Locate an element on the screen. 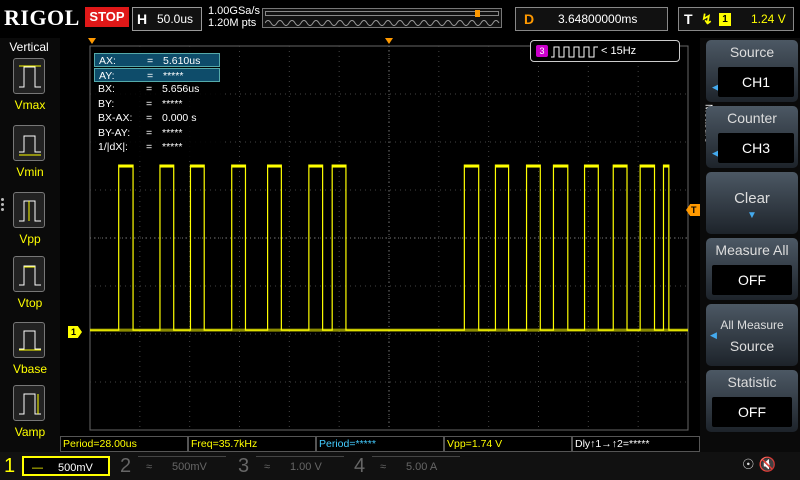 This screenshot has width=800, height=480. statistic-softkey: Statistic OFF is located at coordinates (752, 401).